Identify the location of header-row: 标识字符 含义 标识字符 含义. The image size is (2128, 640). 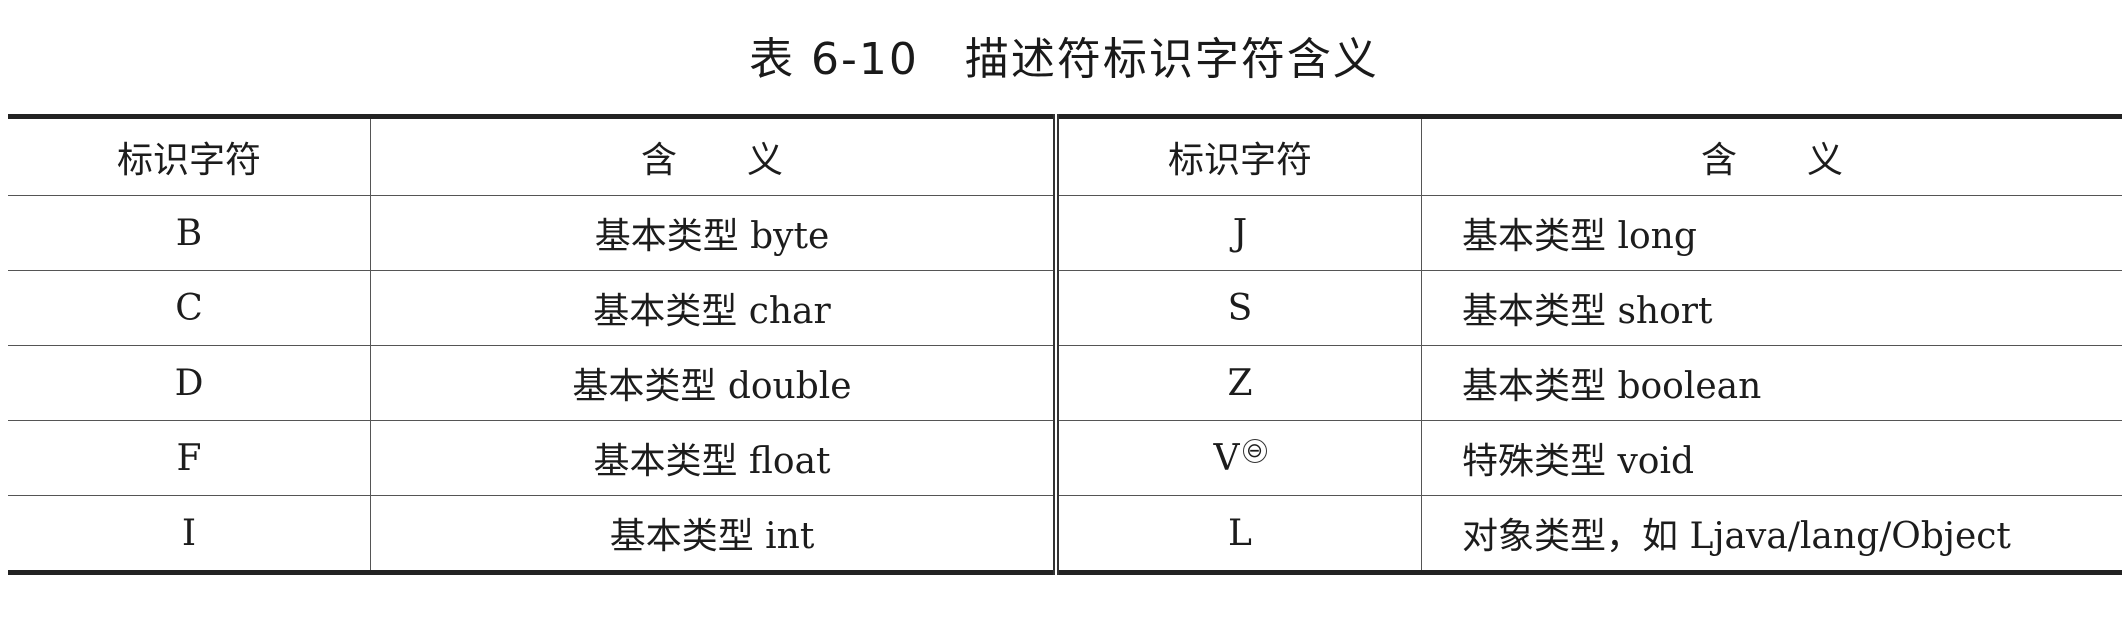
(1065, 156).